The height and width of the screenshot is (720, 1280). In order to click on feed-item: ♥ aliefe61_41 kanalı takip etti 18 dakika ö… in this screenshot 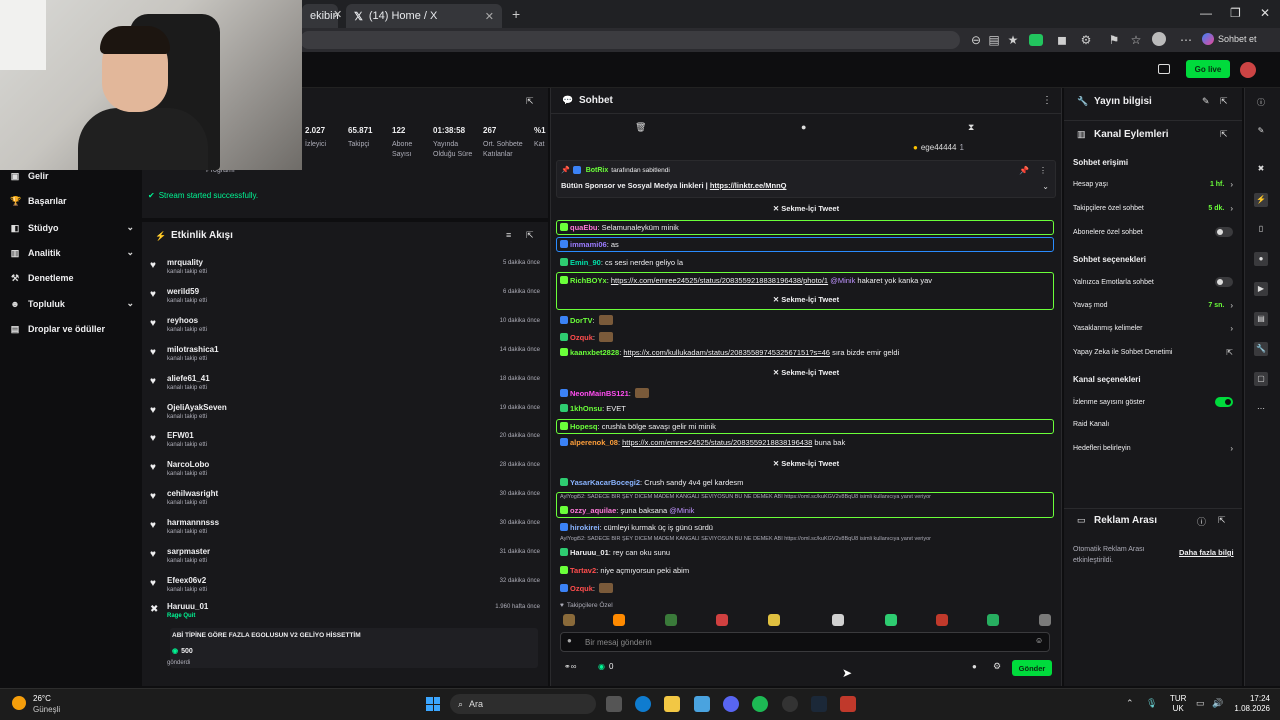, I will do `click(346, 388)`.